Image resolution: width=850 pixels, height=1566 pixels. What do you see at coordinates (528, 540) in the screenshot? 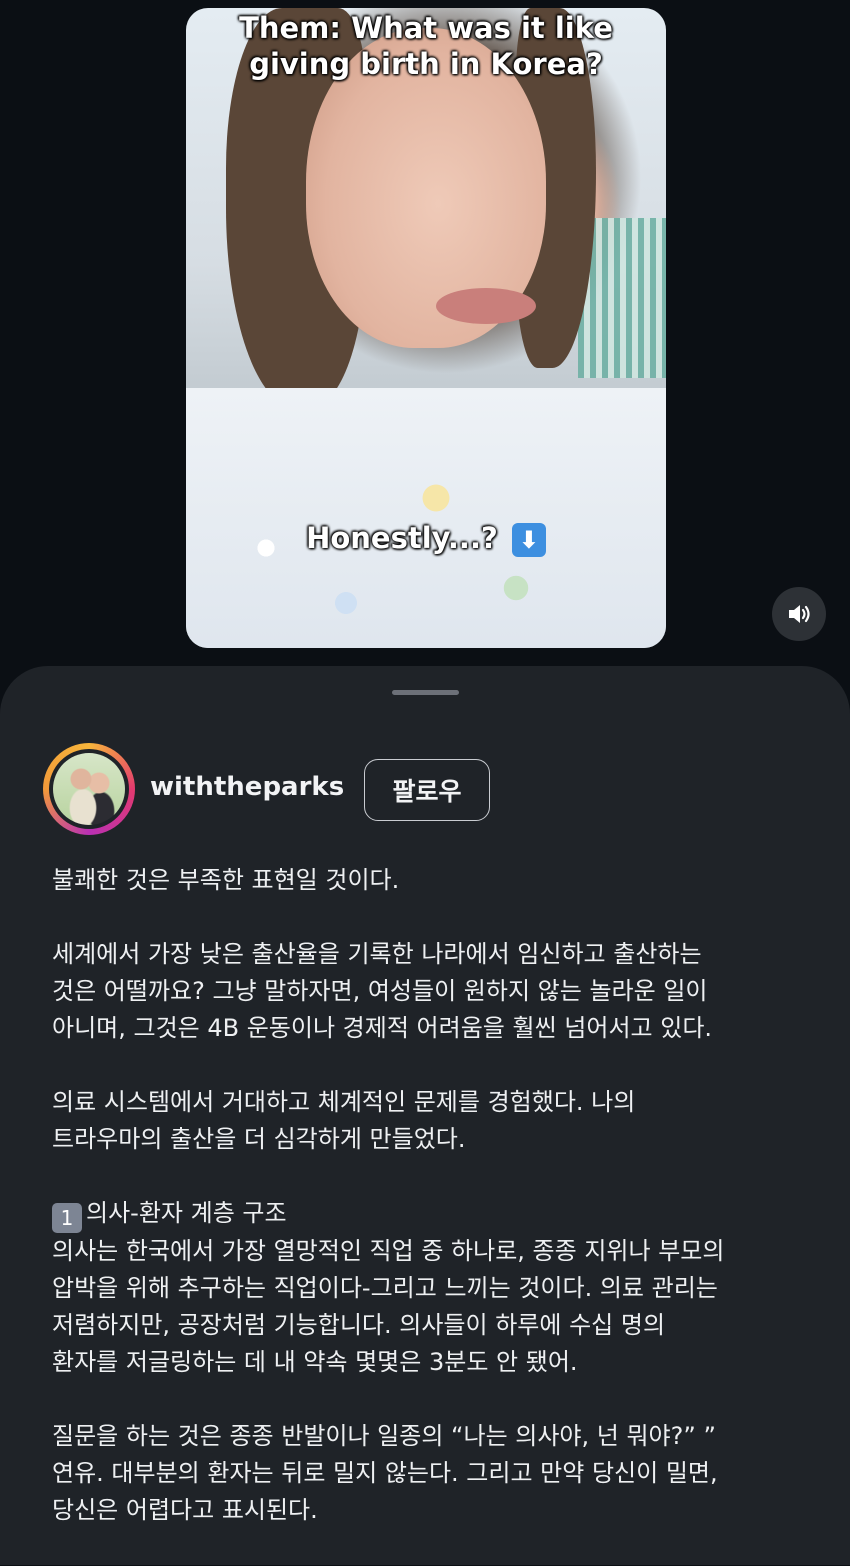
I see `down-arrow-icon: ⬇` at bounding box center [528, 540].